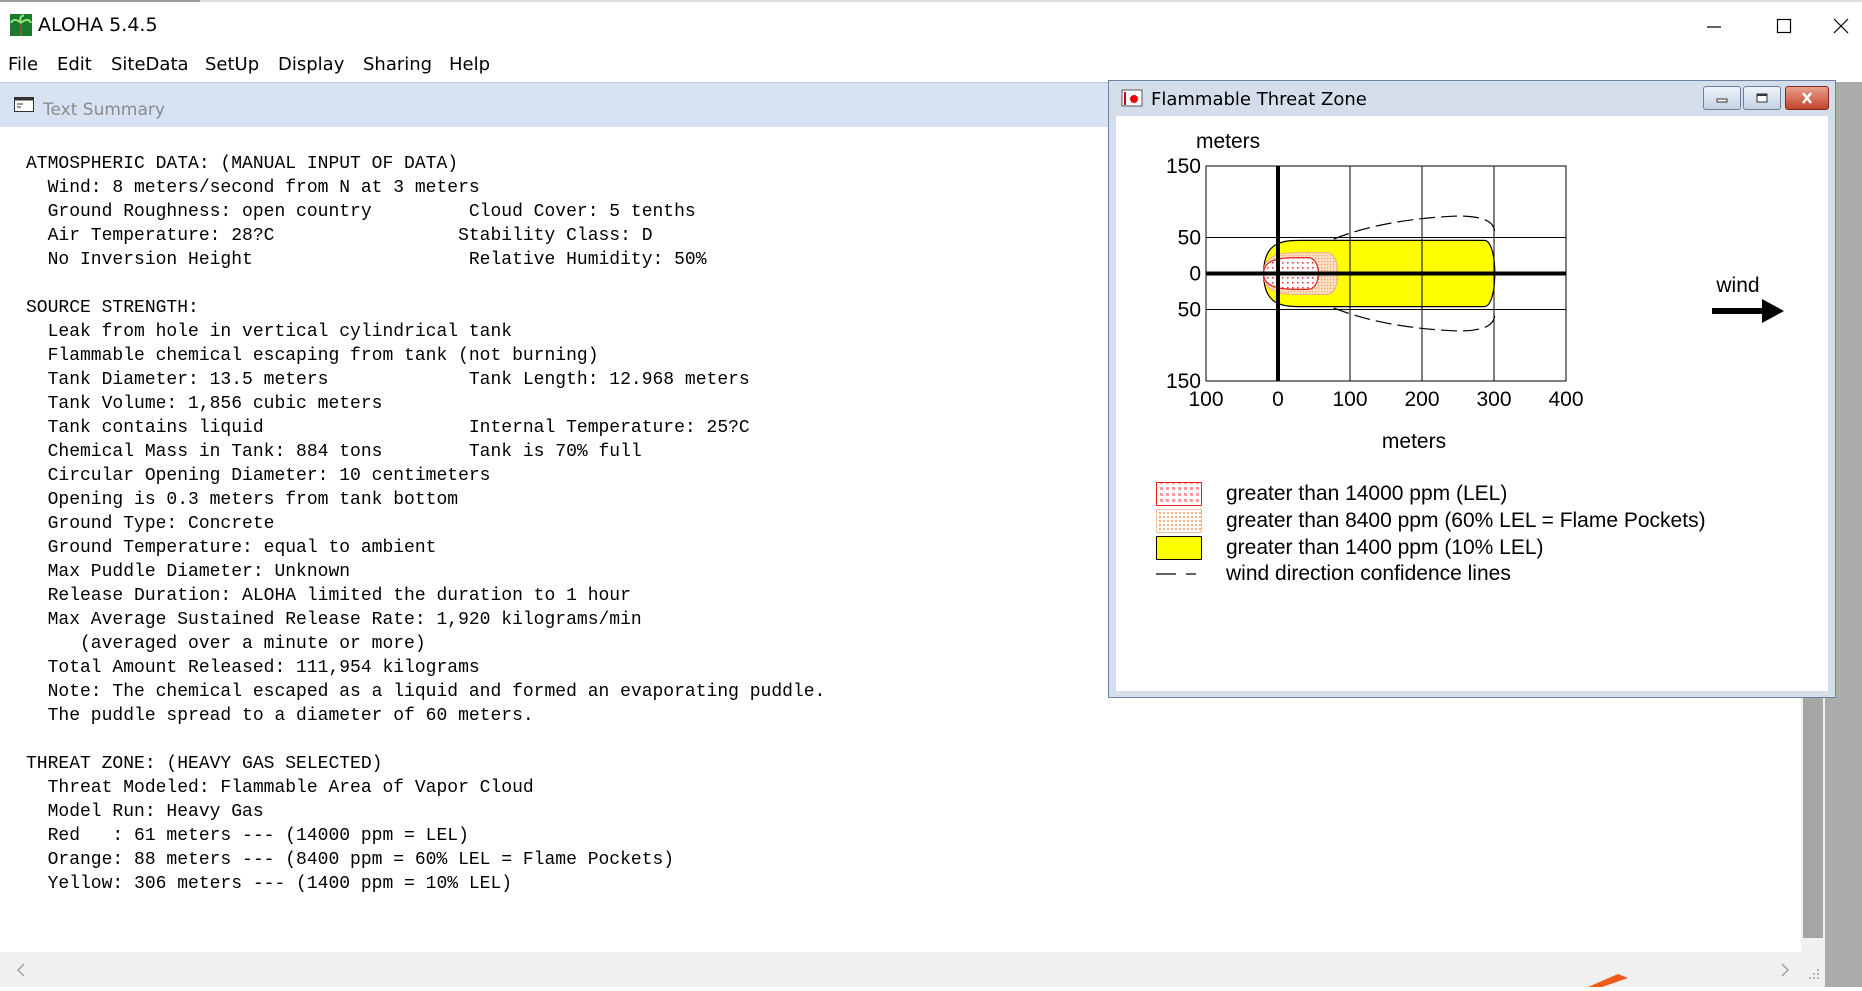 This screenshot has height=991, width=1862. What do you see at coordinates (1183, 274) in the screenshot?
I see `y-tick-labels: 15050050150` at bounding box center [1183, 274].